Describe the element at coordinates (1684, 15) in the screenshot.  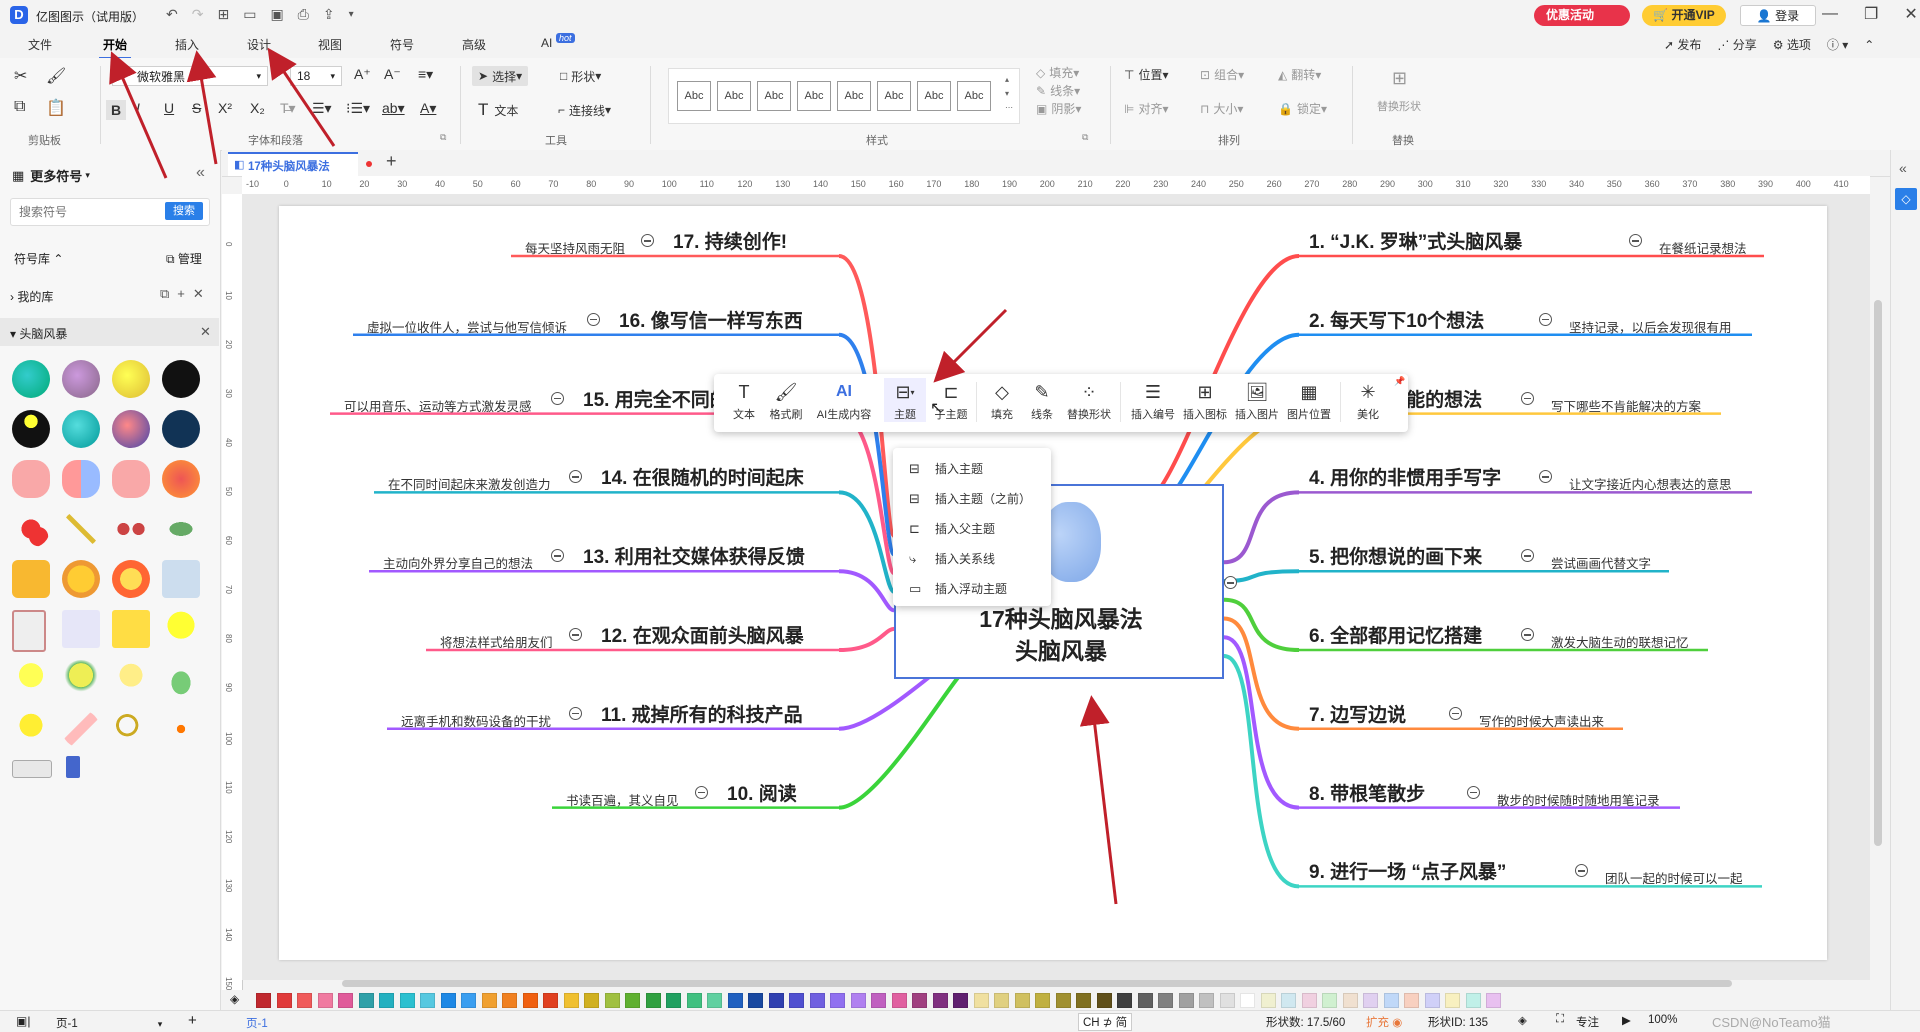
I see `vip-button: 🛒 开通VIP` at that location.